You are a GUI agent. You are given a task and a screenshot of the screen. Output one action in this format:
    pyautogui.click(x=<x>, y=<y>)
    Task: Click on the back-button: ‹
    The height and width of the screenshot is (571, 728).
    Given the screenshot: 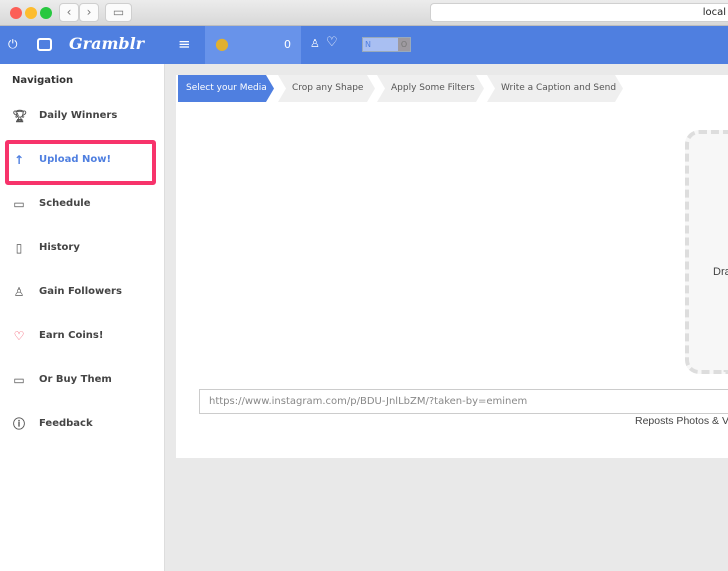 What is the action you would take?
    pyautogui.click(x=69, y=12)
    